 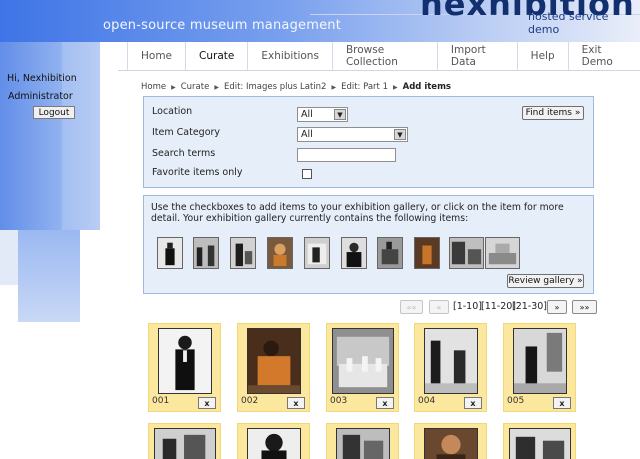 I want to click on site-tagline: open-source museum management, so click(x=222, y=25).